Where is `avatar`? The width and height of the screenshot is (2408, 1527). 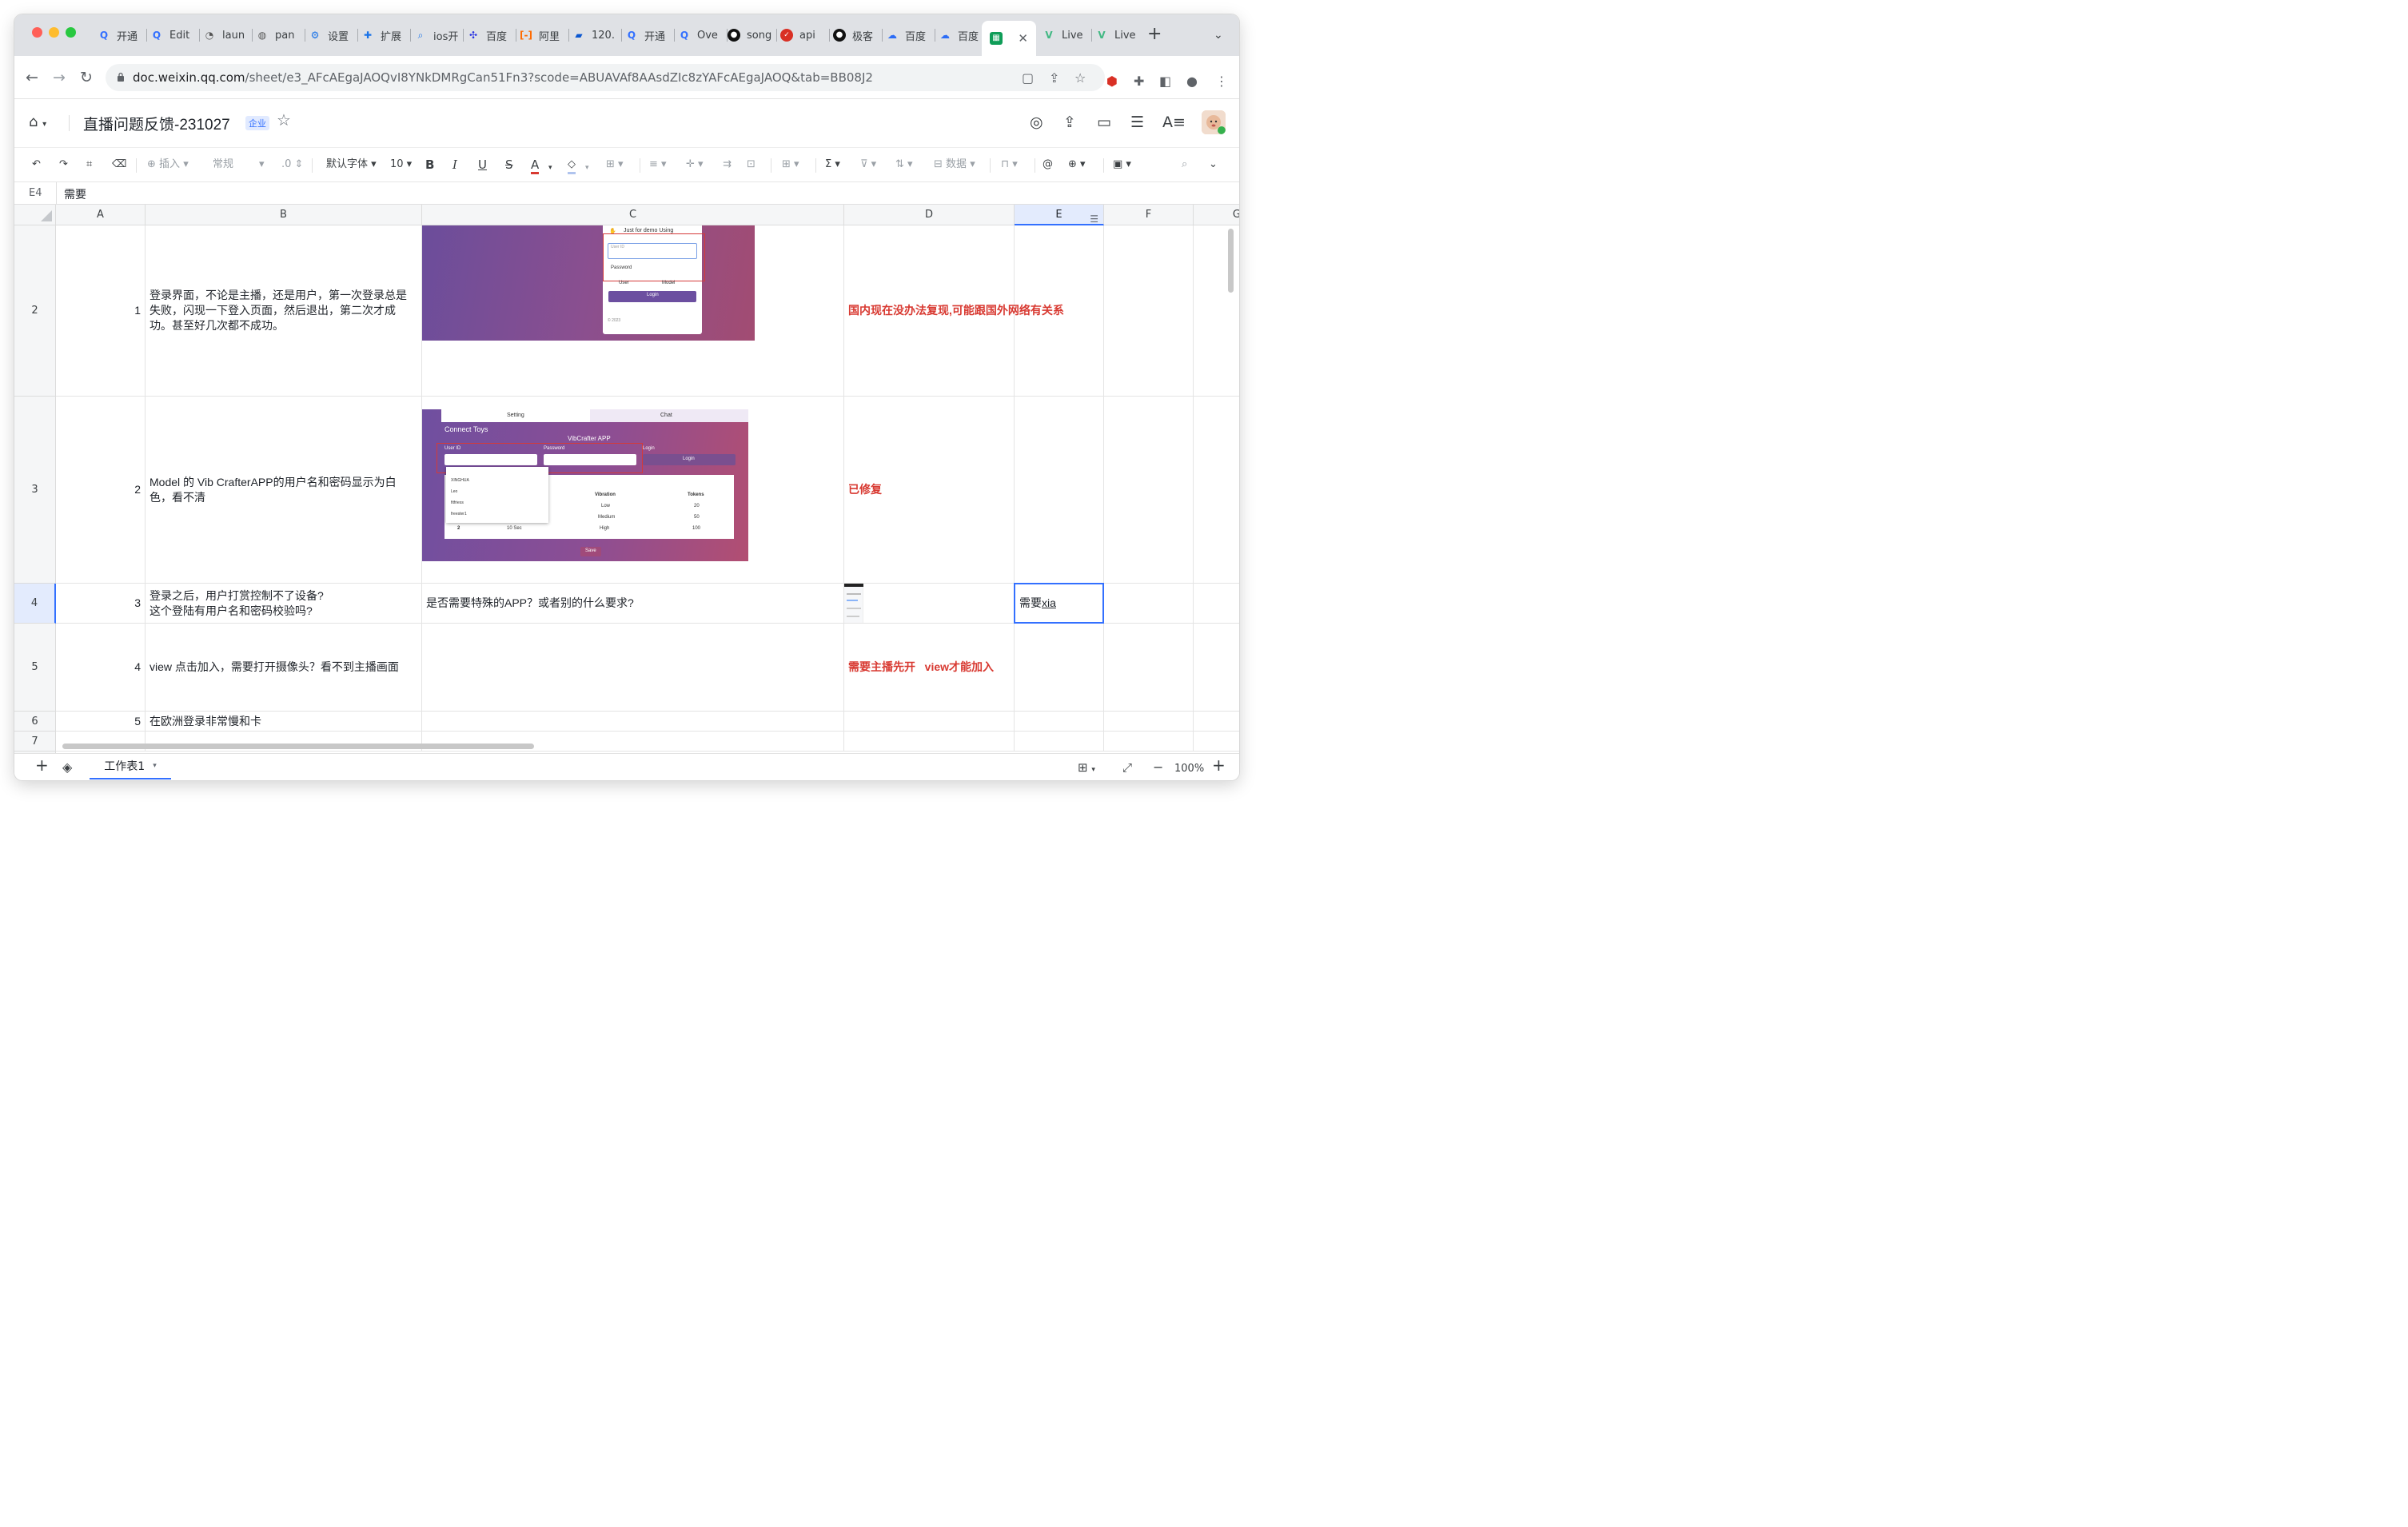 avatar is located at coordinates (1214, 122).